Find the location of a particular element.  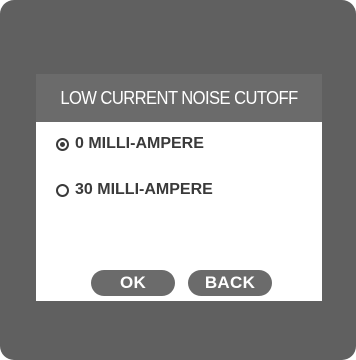

ok-button-label: OK is located at coordinates (133, 282).